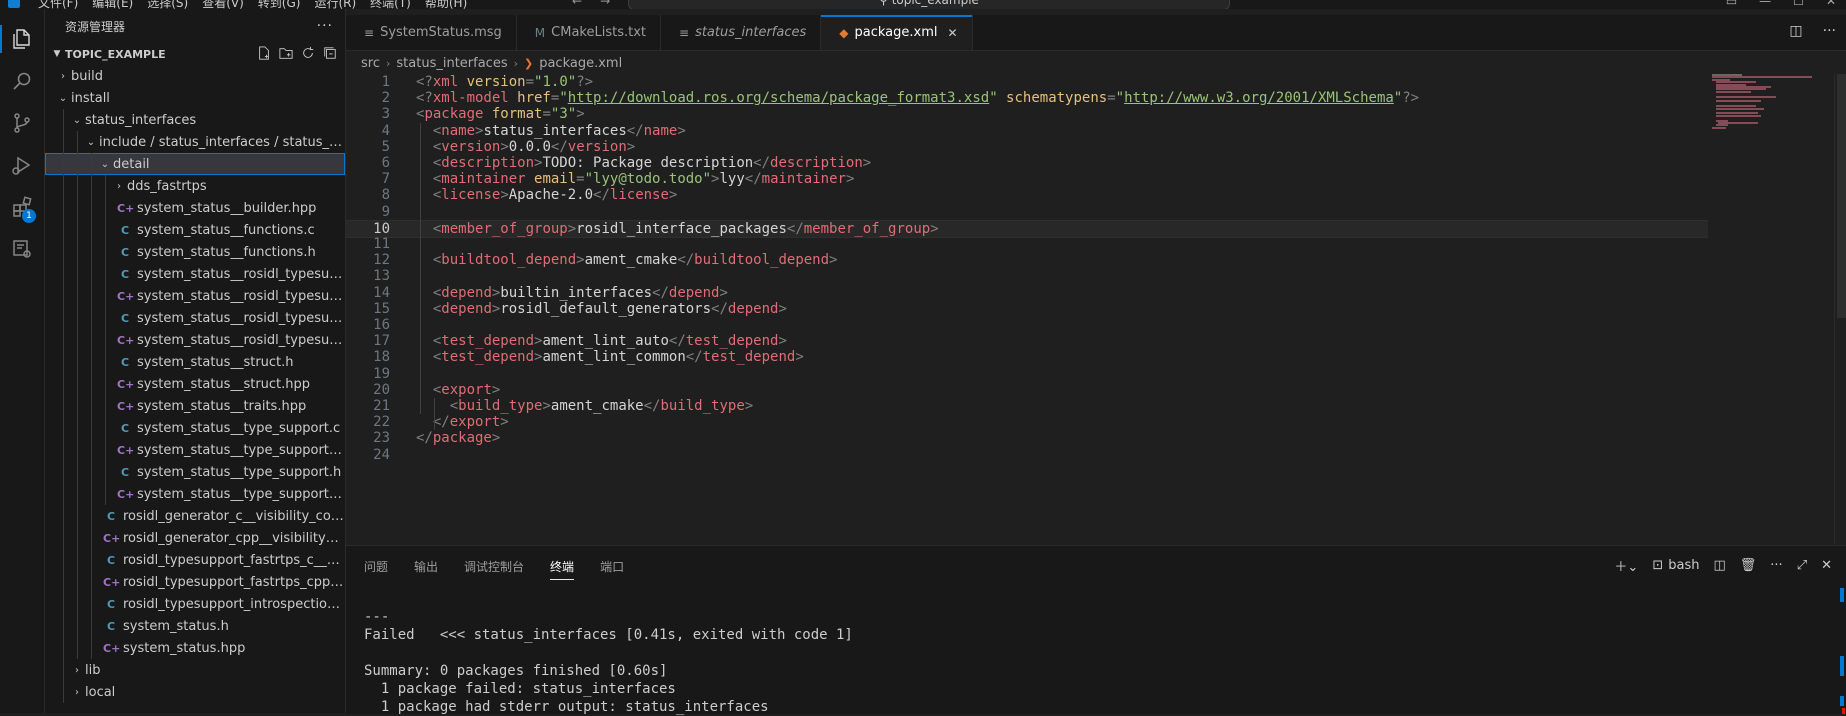 The image size is (1846, 716). I want to click on tree-file: C+ system_status__traits.hpp, so click(195, 406).